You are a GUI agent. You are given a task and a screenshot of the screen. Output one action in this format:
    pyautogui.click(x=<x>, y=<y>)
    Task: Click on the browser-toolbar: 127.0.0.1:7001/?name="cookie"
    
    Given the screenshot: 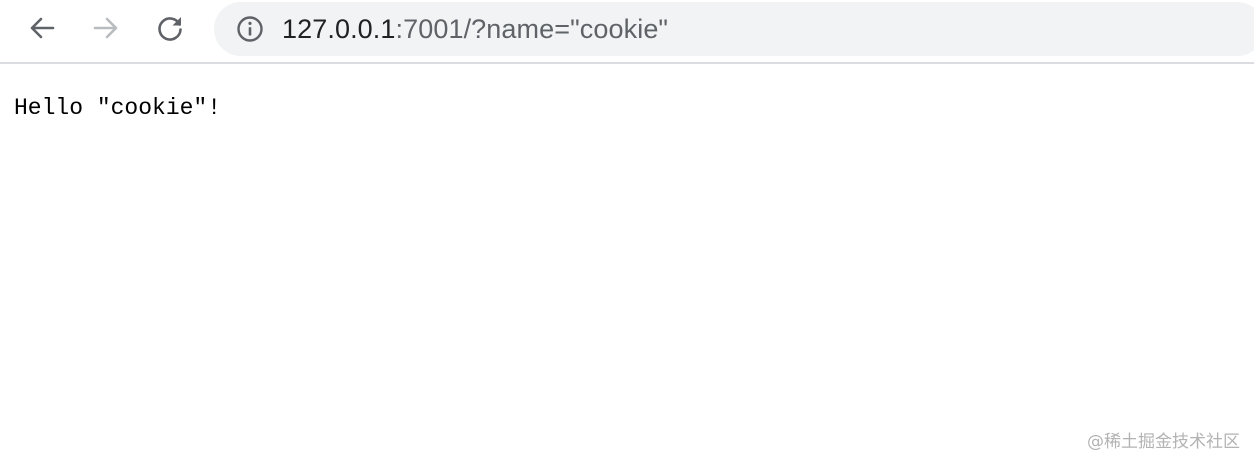 What is the action you would take?
    pyautogui.click(x=627, y=32)
    